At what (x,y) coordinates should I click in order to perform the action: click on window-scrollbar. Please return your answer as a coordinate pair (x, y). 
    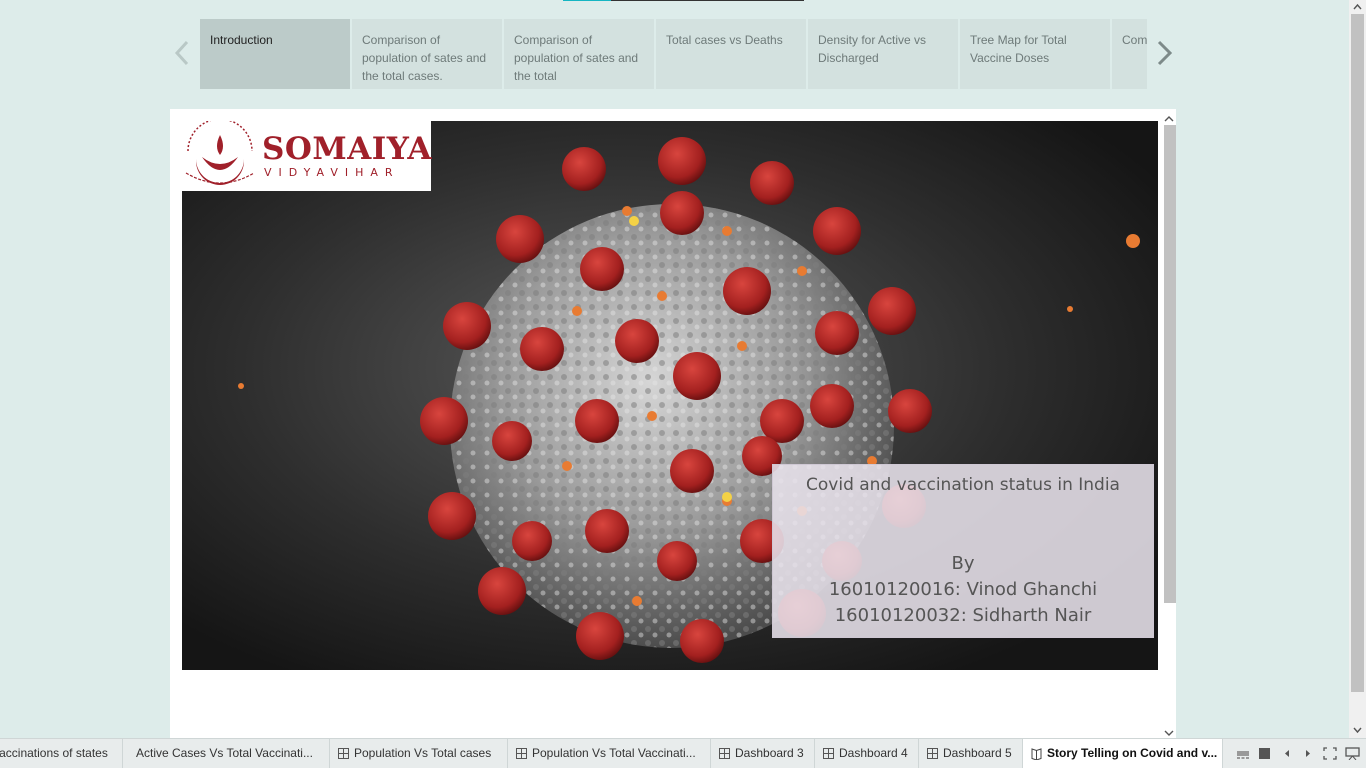
    Looking at the image, I should click on (1357, 369).